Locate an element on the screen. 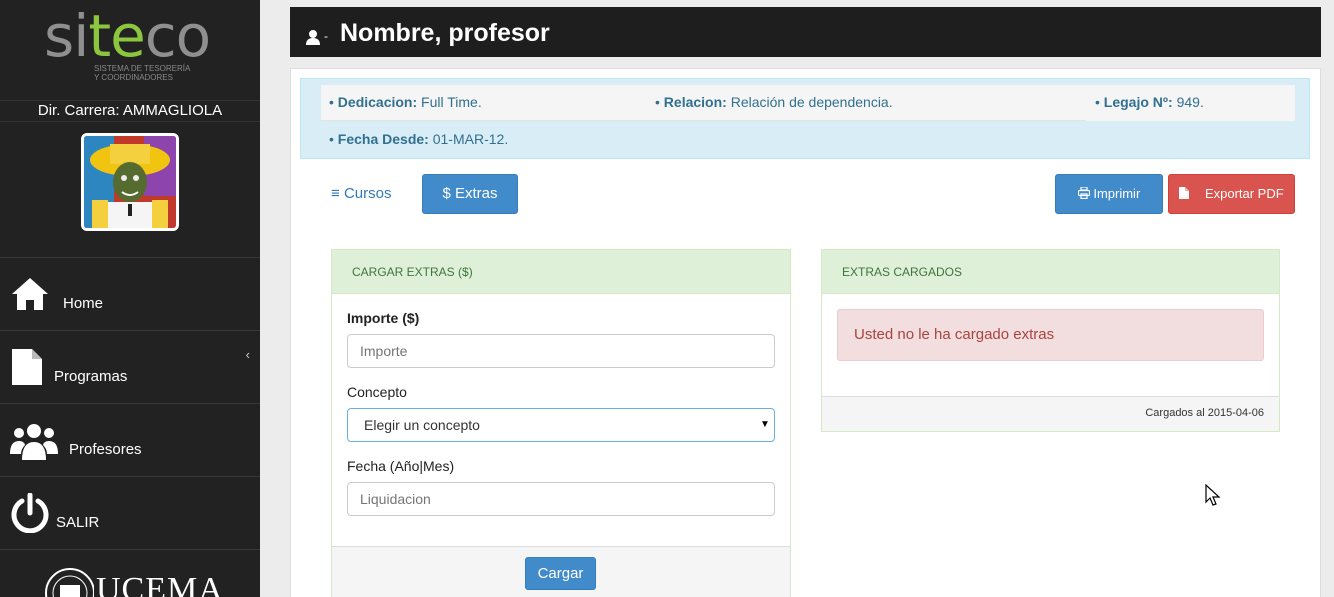 This screenshot has height=597, width=1334. importe-input is located at coordinates (561, 351).